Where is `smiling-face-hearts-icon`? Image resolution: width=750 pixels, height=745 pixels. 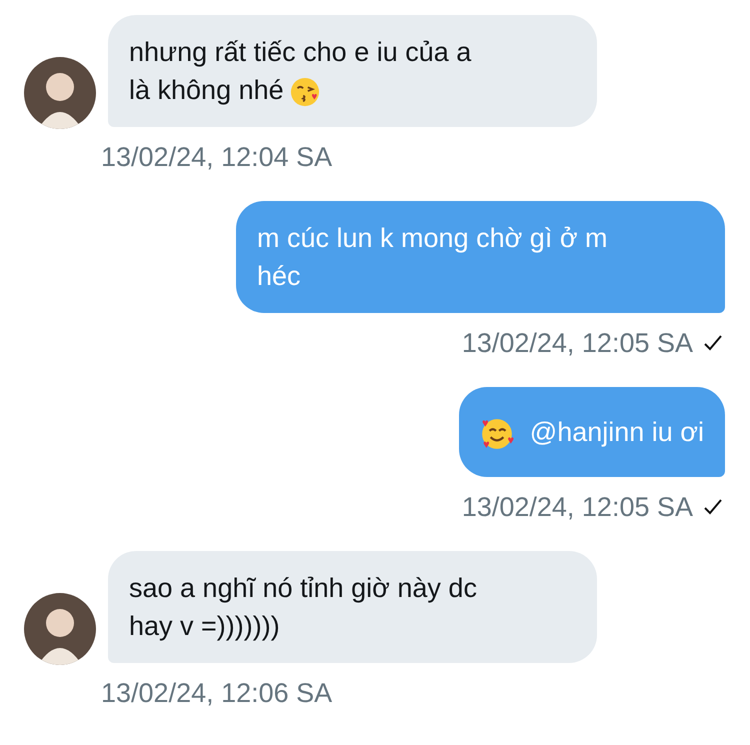 smiling-face-hearts-icon is located at coordinates (497, 433).